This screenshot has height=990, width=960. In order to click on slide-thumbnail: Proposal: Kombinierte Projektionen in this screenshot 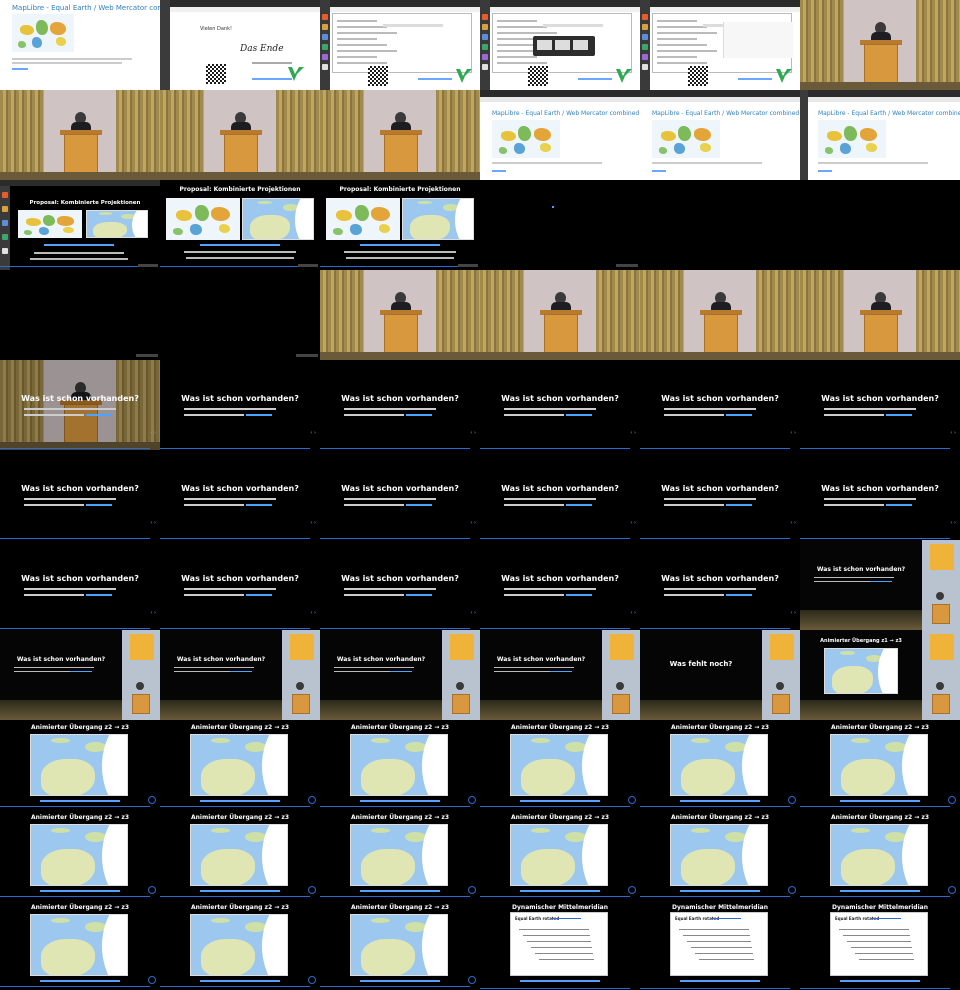, I will do `click(400, 225)`.